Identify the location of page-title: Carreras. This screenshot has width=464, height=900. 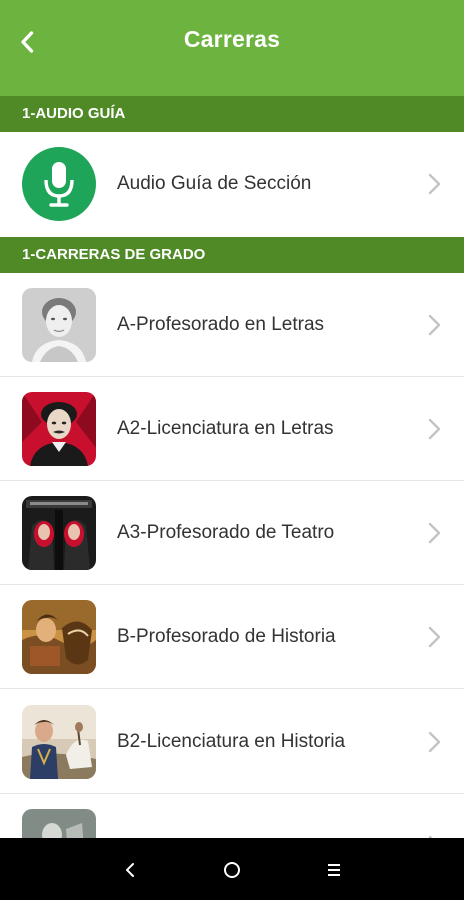
(232, 39).